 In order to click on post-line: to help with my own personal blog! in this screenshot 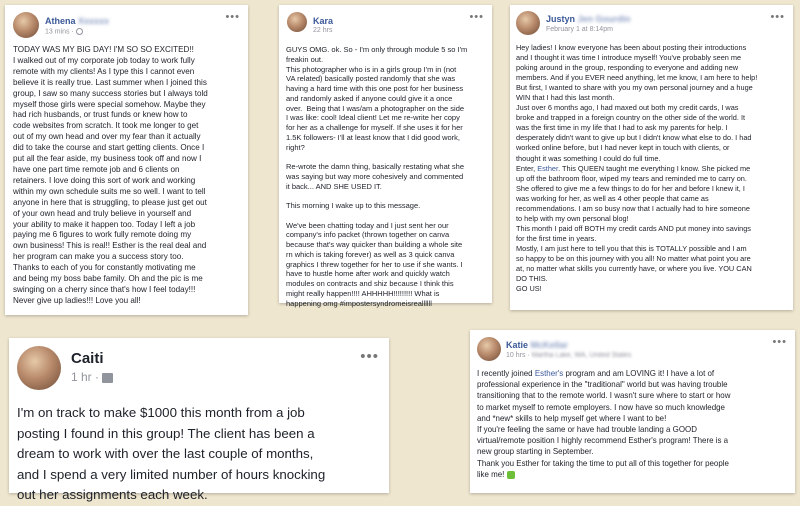, I will do `click(572, 218)`.